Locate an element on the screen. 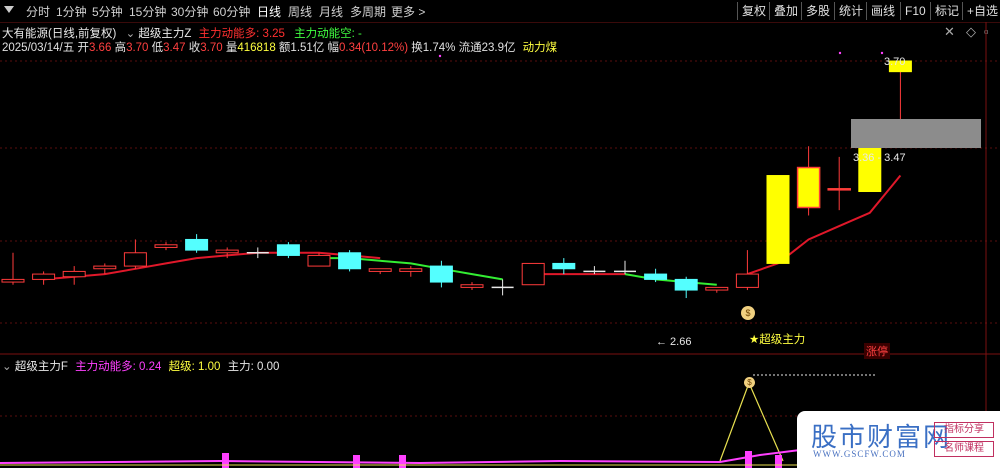  tab-monthly: 月线 is located at coordinates (331, 11).